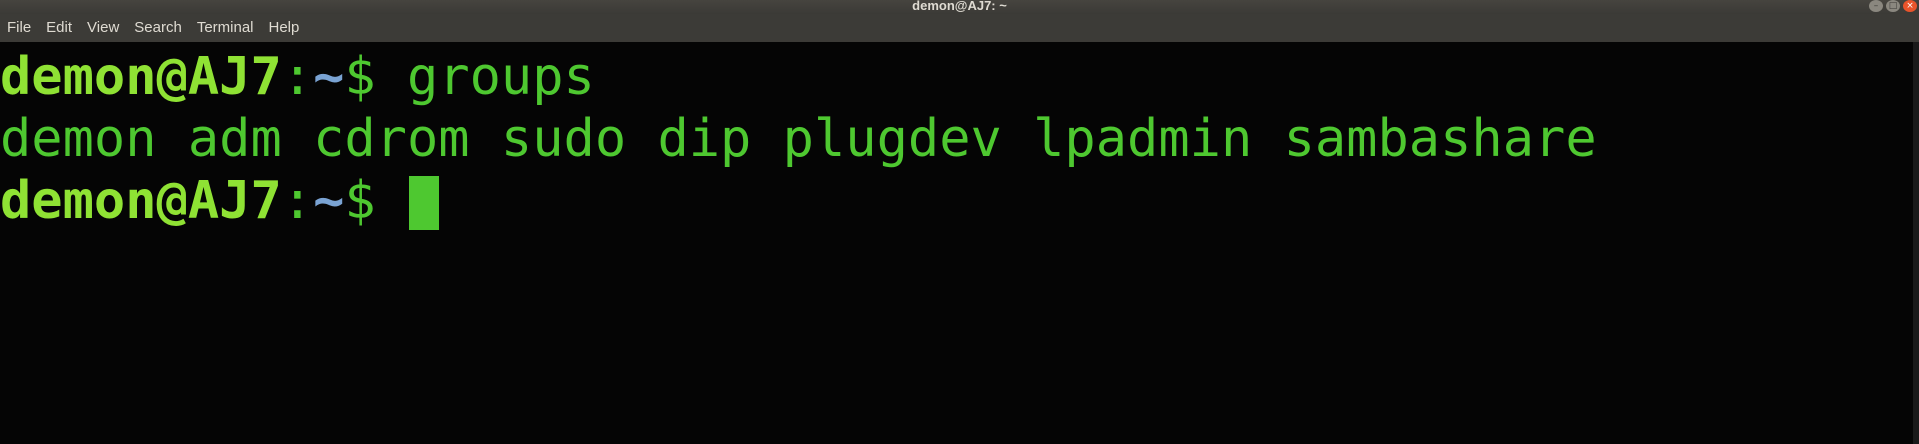 The image size is (1919, 444). I want to click on active-prompt-line: demon@AJ7:~$, so click(220, 201).